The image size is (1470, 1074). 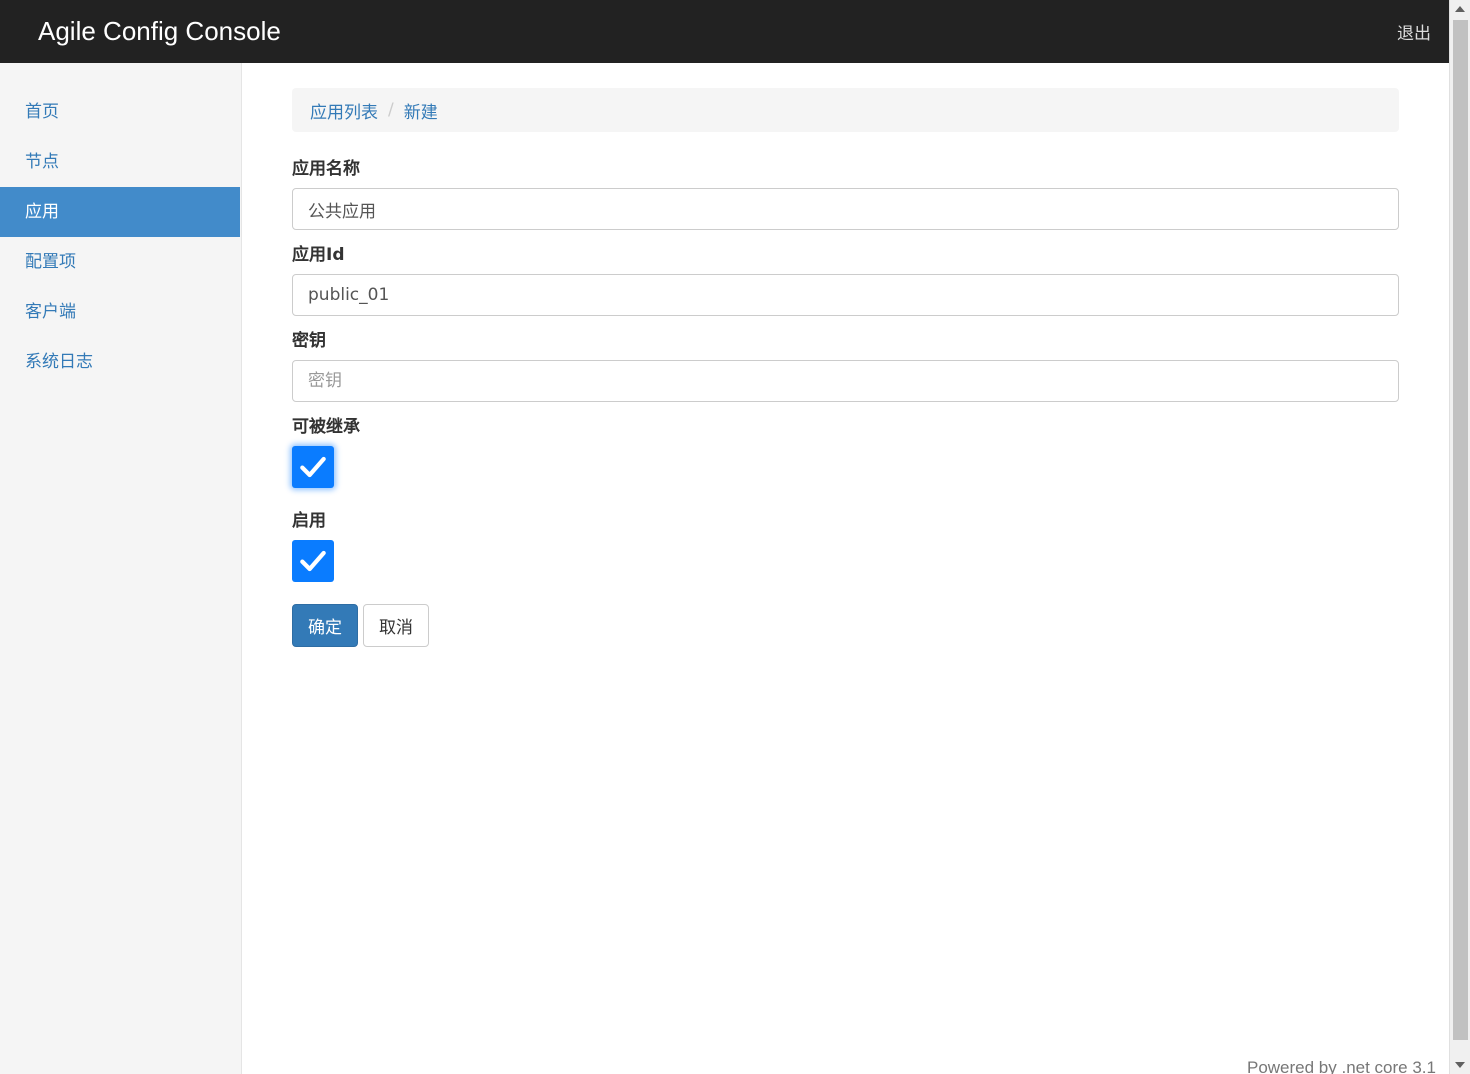 I want to click on app-name-group: 应用名称, so click(x=845, y=194).